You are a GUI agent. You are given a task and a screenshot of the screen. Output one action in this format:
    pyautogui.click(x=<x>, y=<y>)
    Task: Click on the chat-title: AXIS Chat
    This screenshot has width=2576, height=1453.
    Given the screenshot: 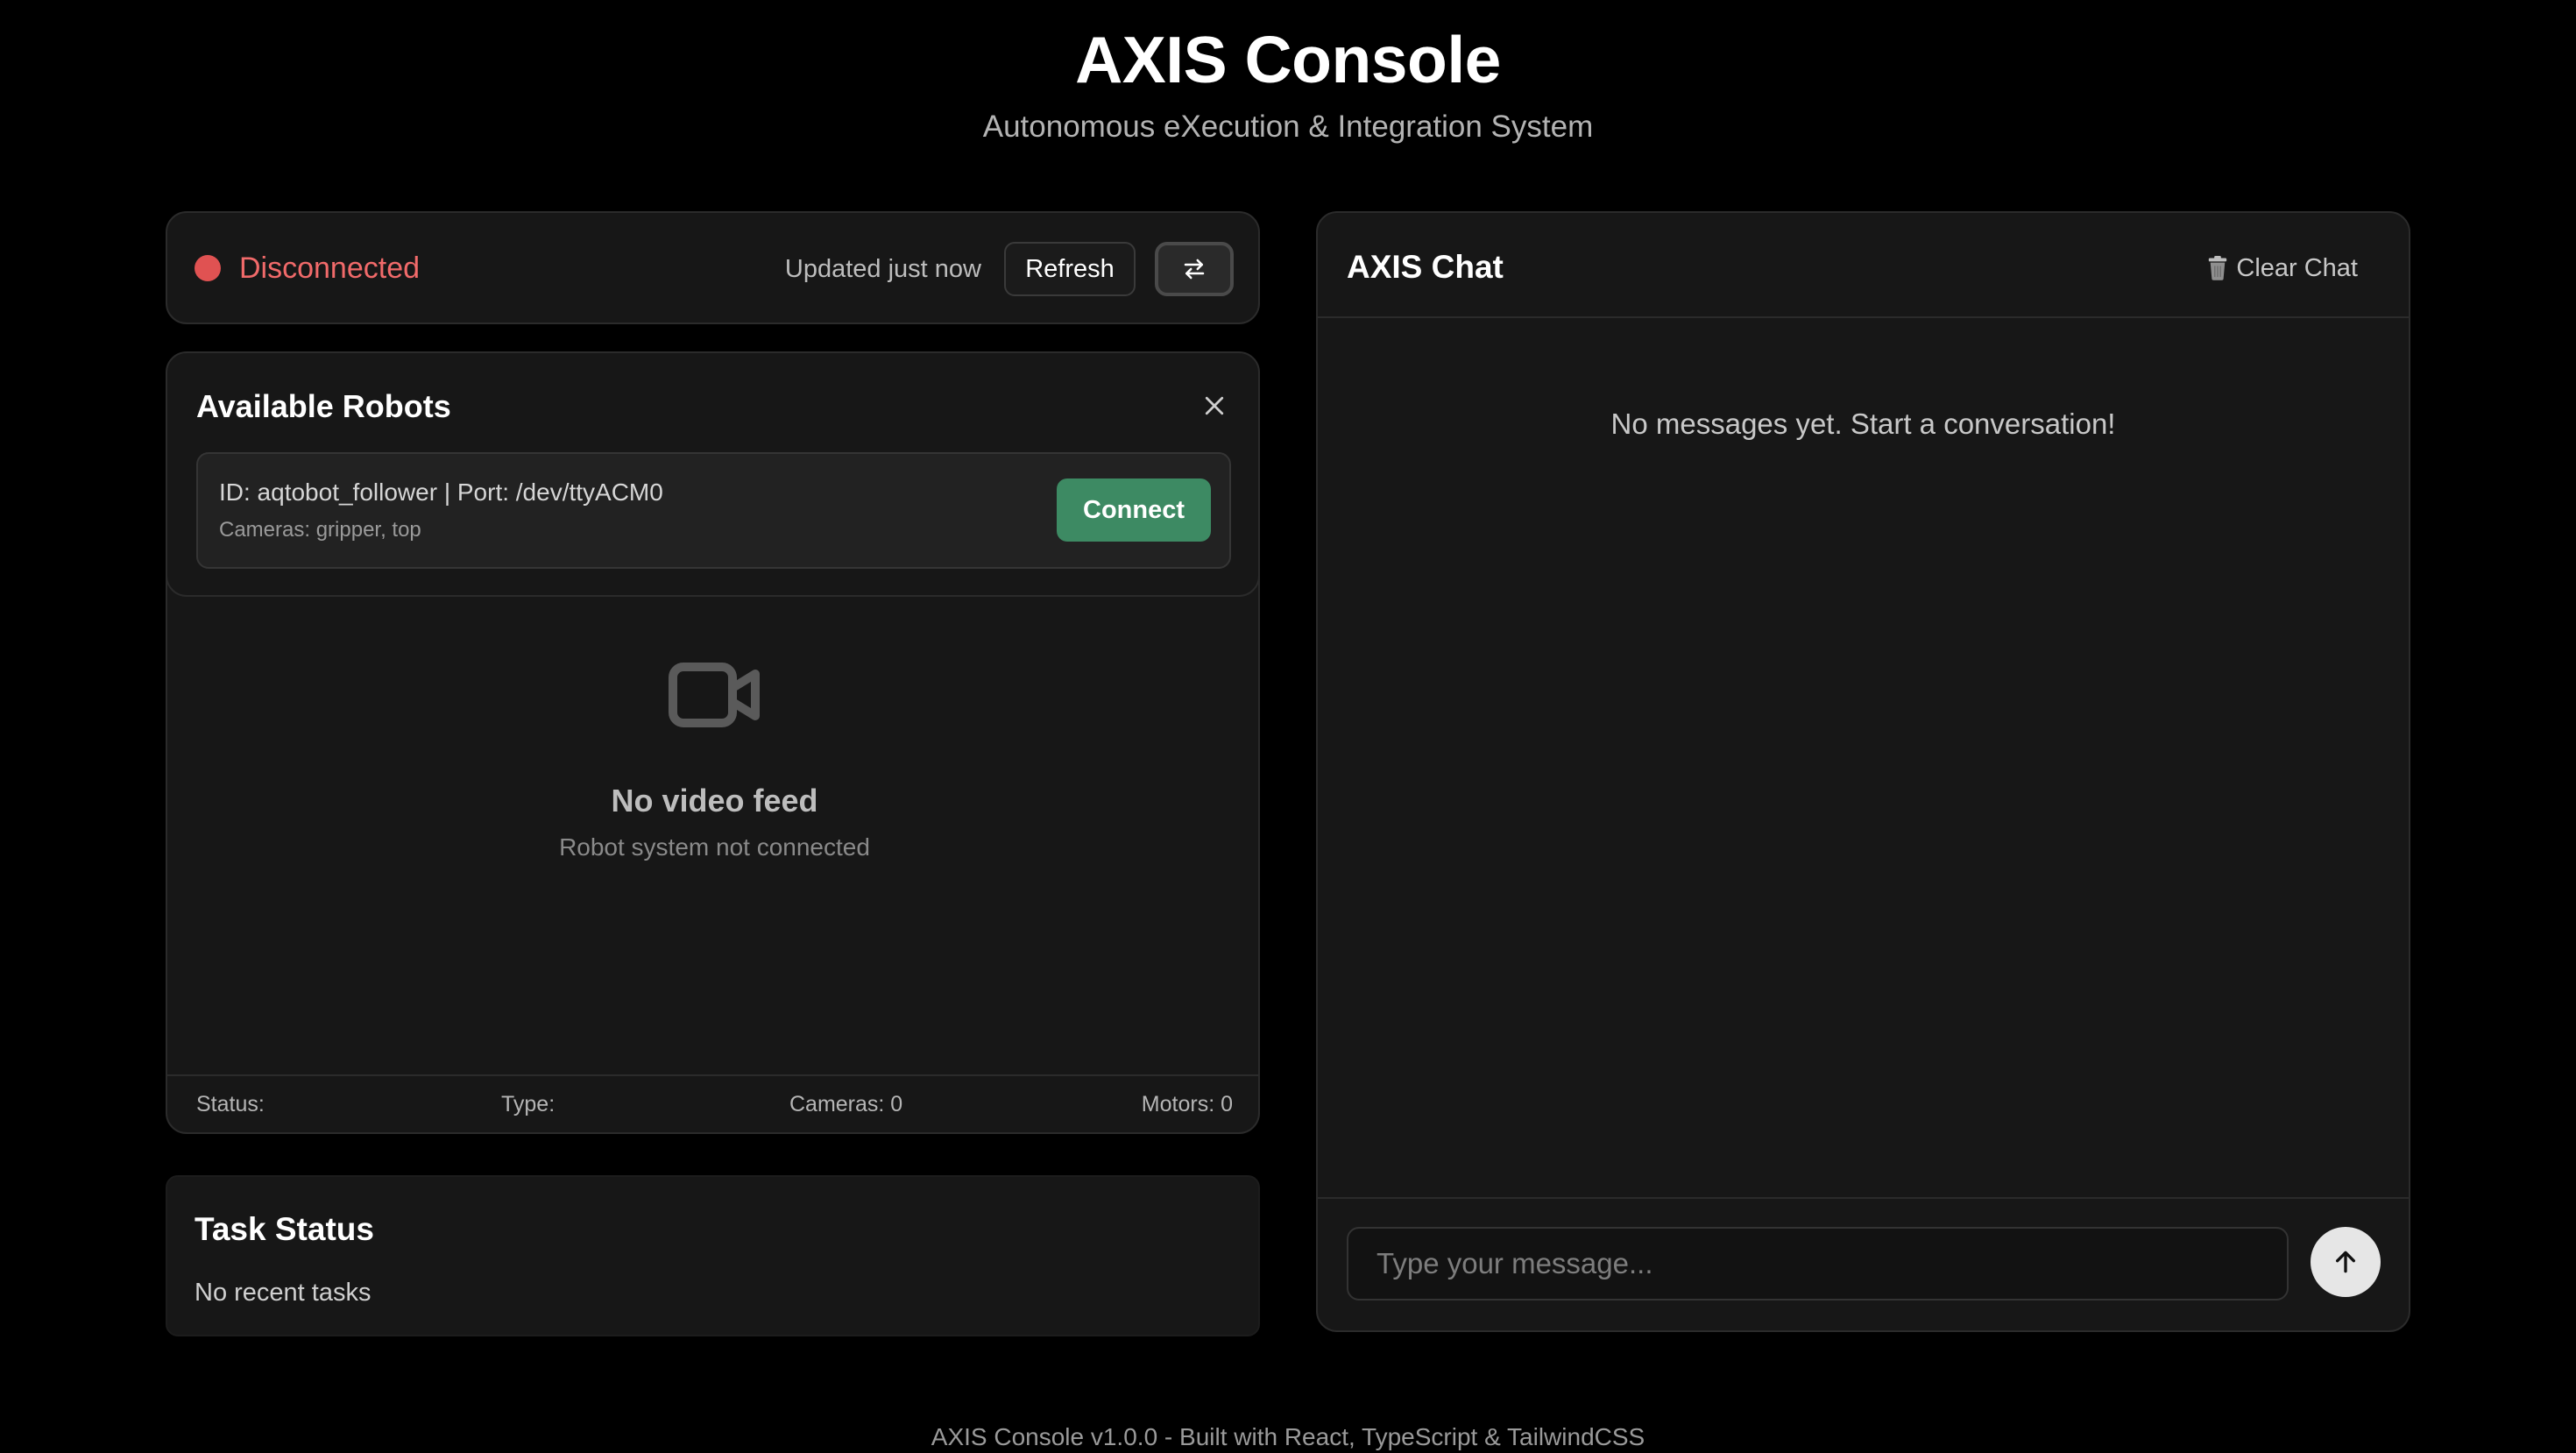 What is the action you would take?
    pyautogui.click(x=1425, y=267)
    